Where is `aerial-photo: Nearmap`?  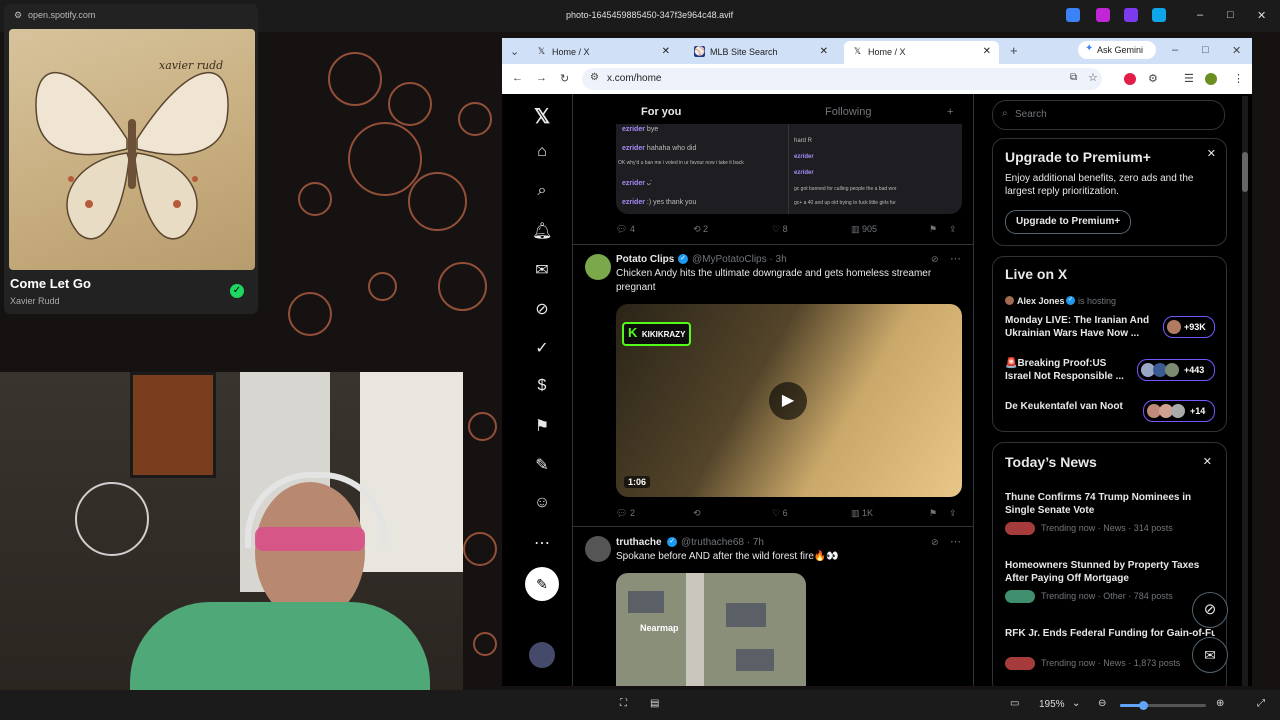 aerial-photo: Nearmap is located at coordinates (711, 629).